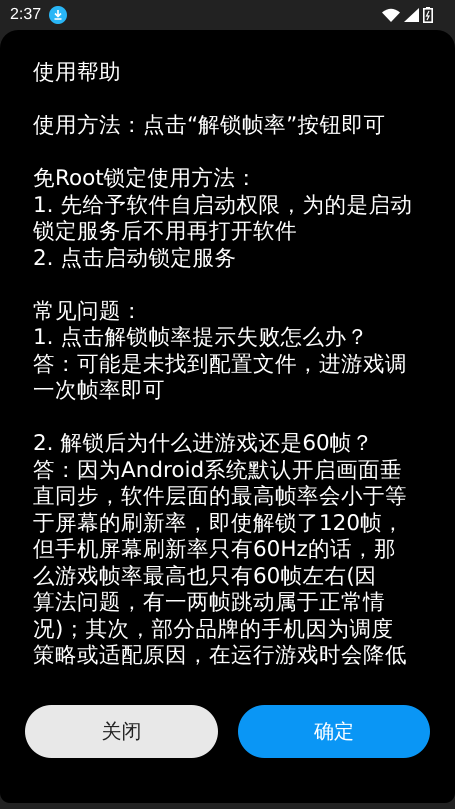 The height and width of the screenshot is (809, 455). Describe the element at coordinates (88, 311) in the screenshot. I see `help-text-line: 常见问题：` at that location.